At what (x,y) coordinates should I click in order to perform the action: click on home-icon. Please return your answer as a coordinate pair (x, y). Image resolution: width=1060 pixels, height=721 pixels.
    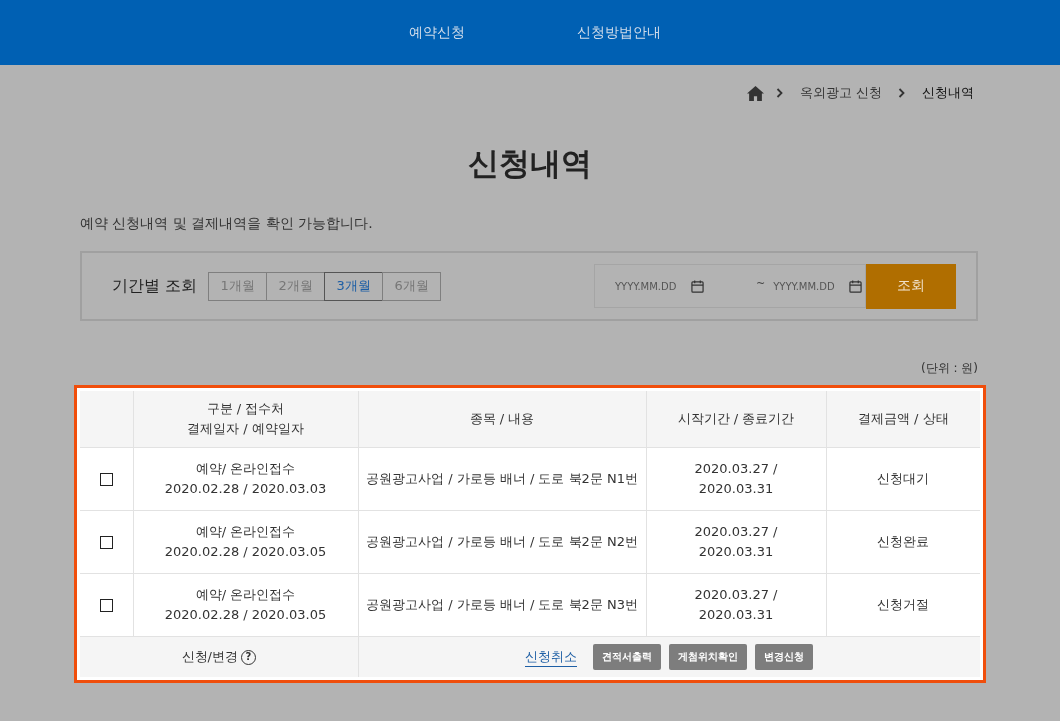
    Looking at the image, I should click on (755, 93).